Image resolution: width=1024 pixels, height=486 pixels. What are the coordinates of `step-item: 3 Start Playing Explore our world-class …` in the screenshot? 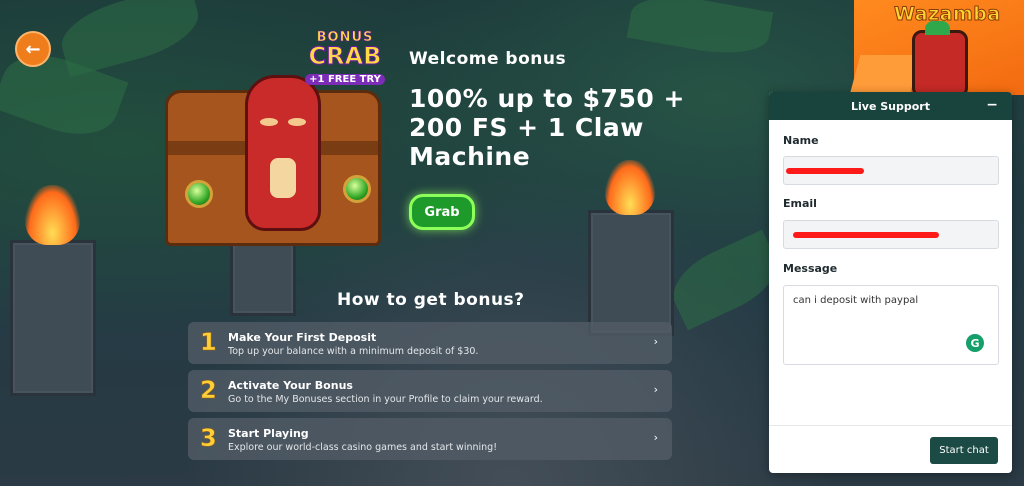 It's located at (430, 439).